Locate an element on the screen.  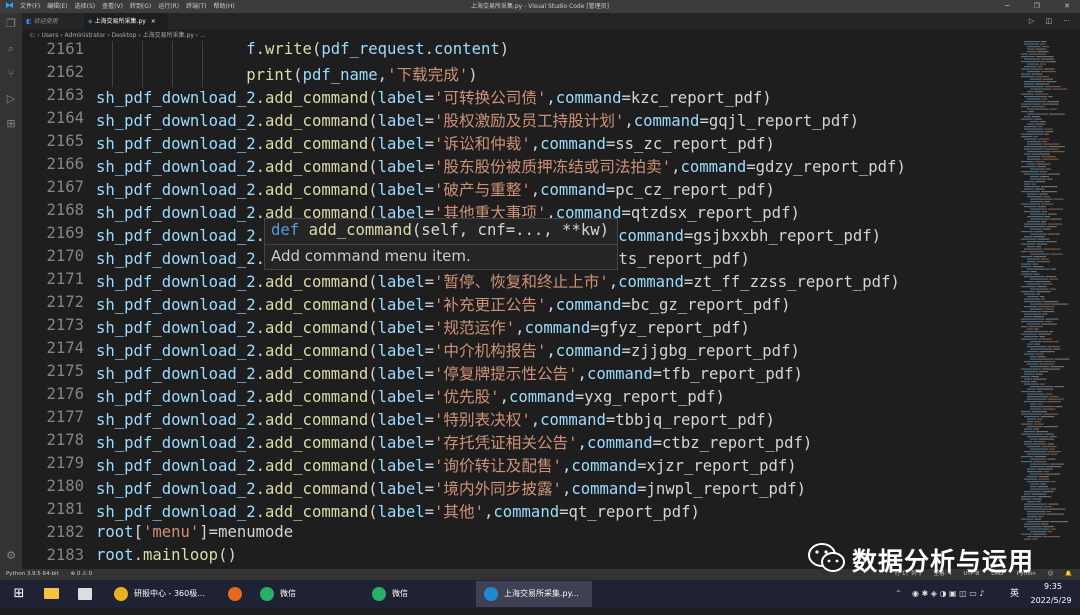
ime-indicator: 英 is located at coordinates (1014, 594).